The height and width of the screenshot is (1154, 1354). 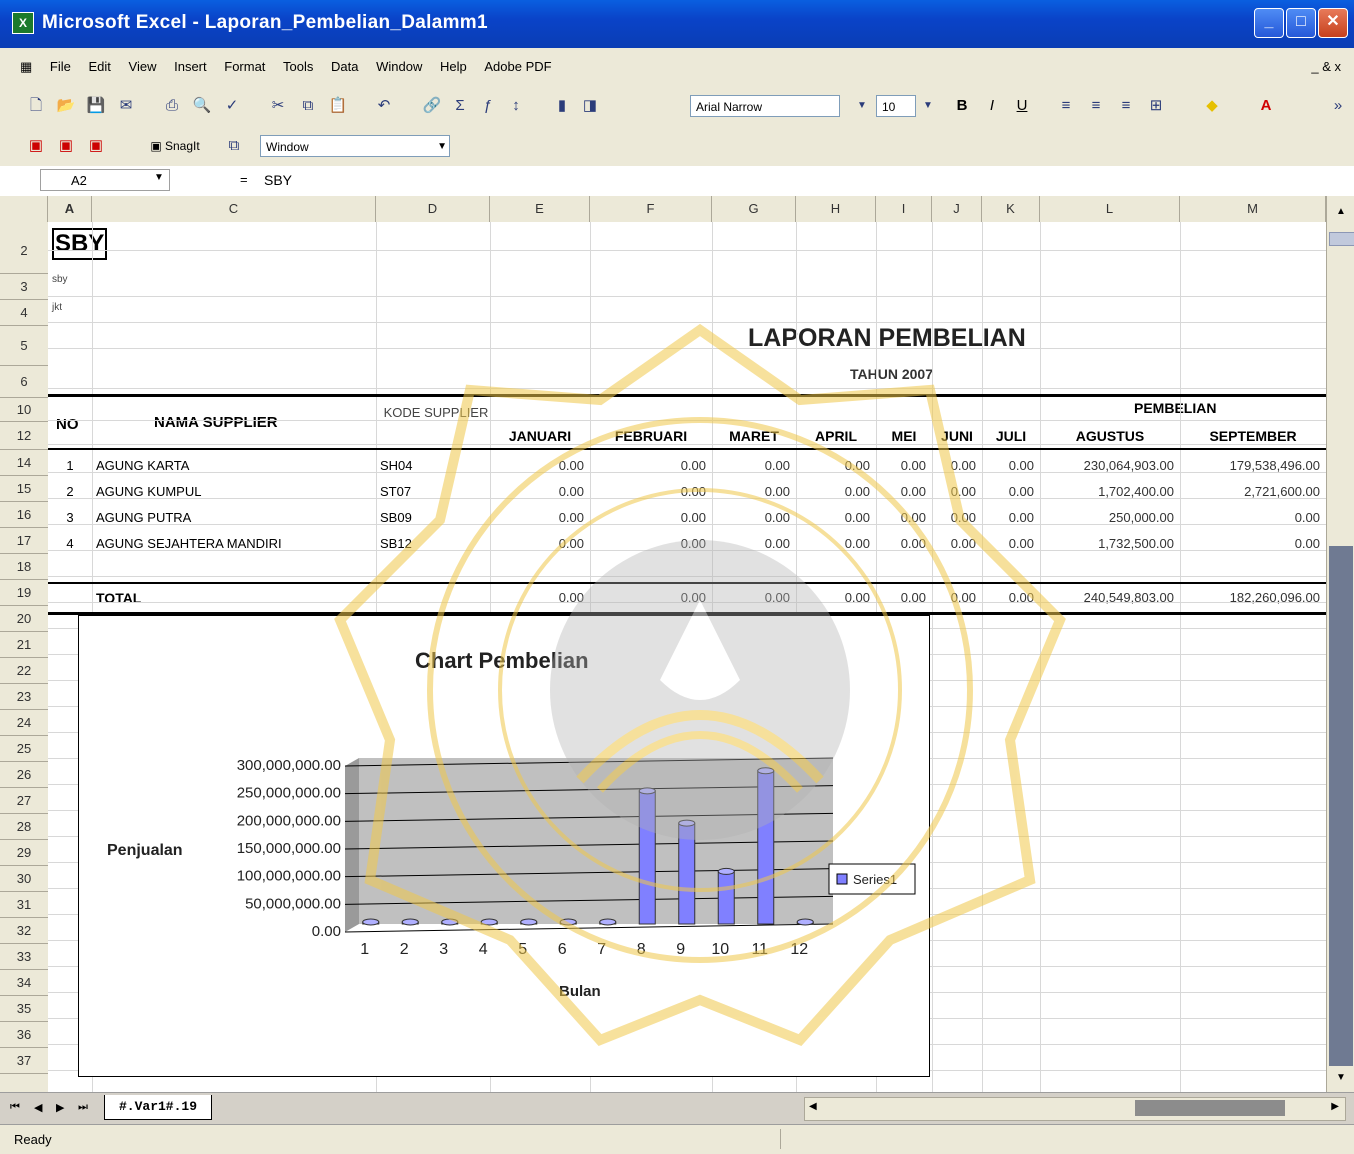 I want to click on font-color-icon: A, so click(x=1266, y=106).